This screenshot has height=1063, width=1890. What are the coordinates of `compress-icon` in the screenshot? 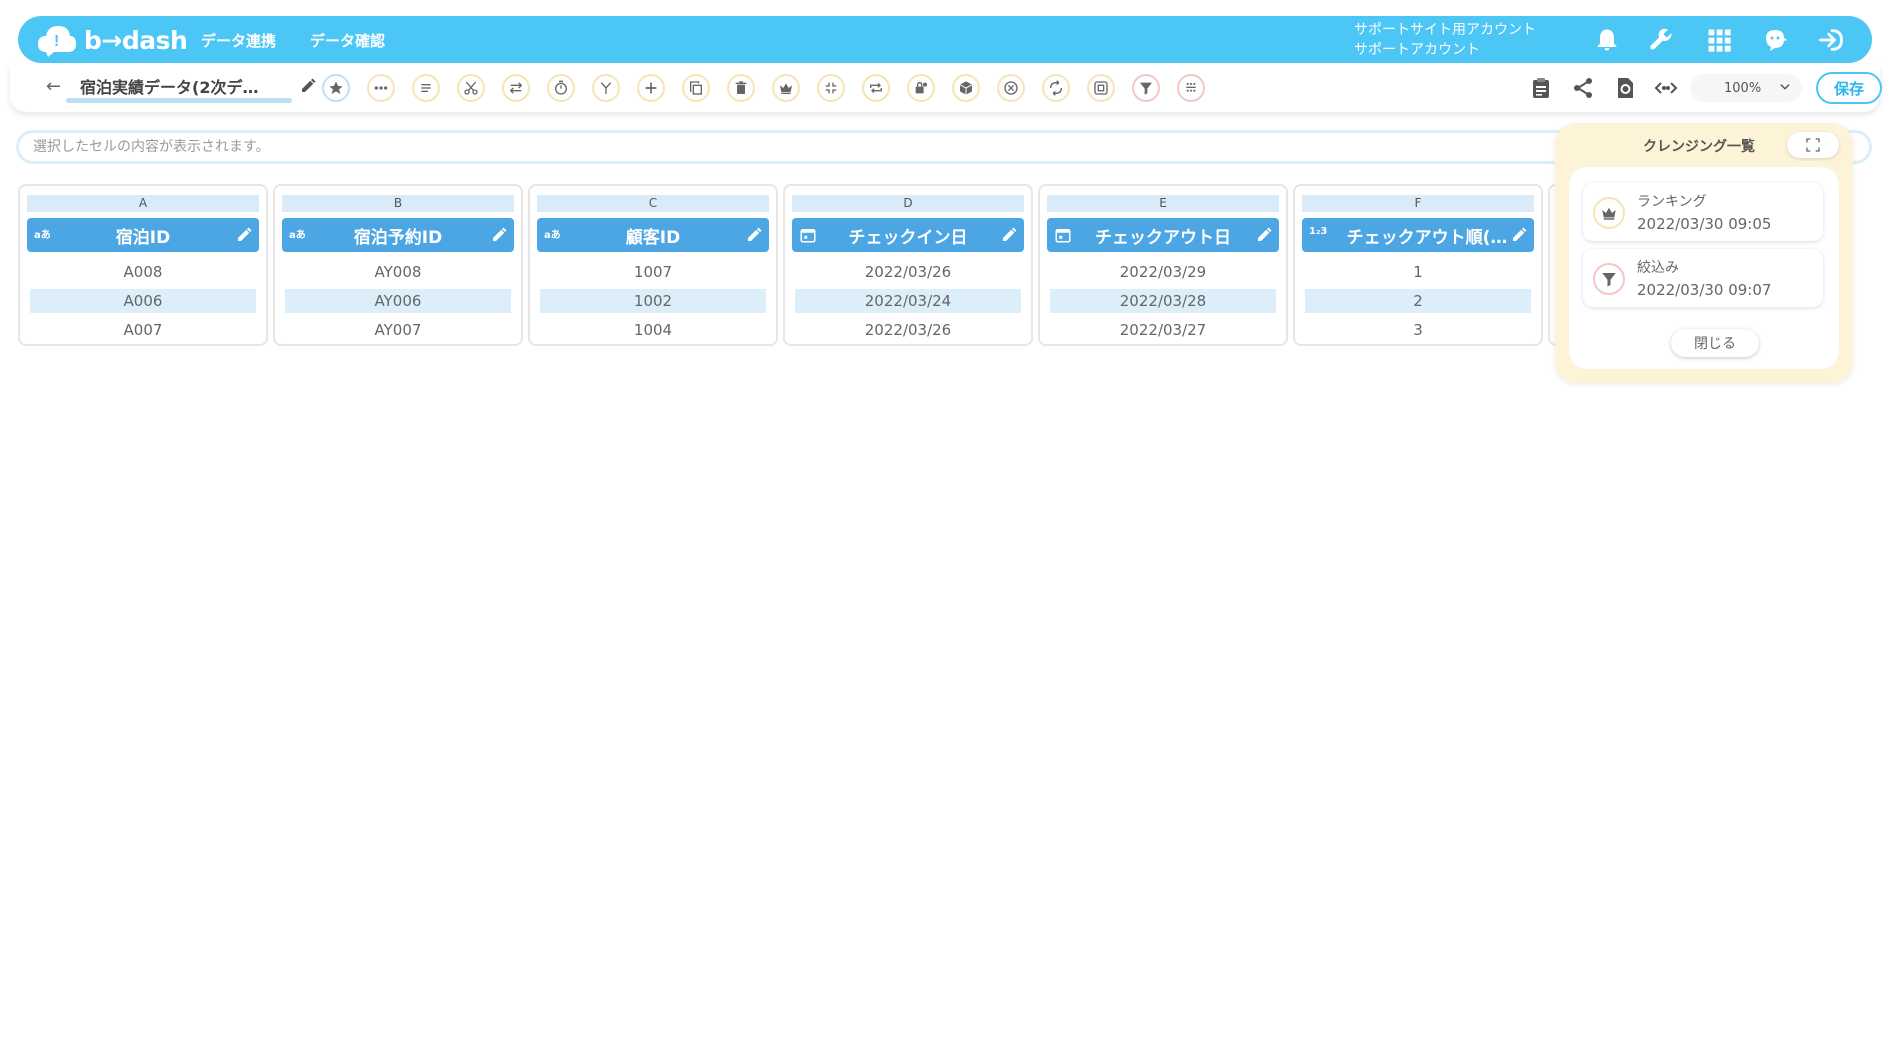 It's located at (831, 88).